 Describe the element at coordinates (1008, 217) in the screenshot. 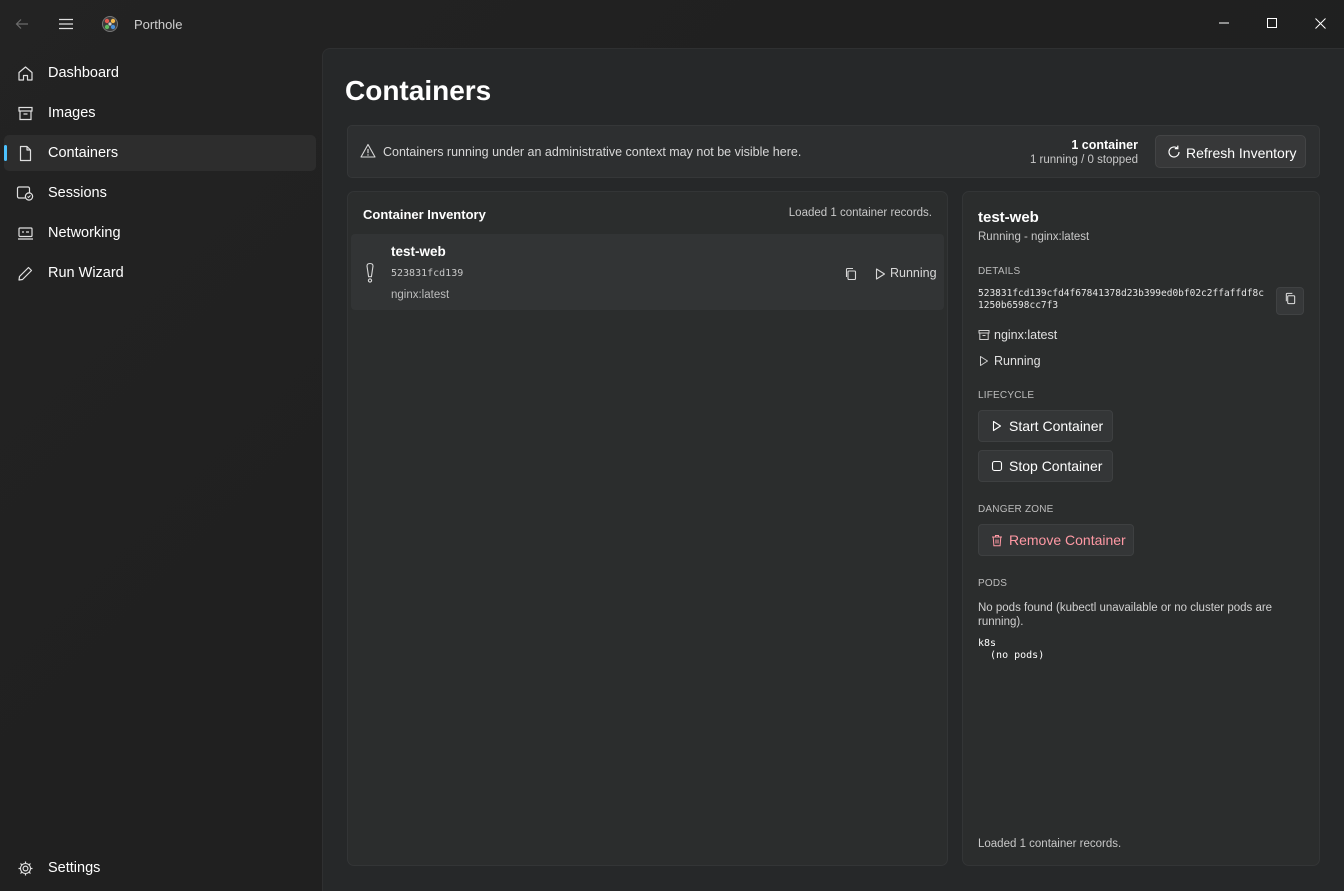

I see `details-container-name: test-web` at that location.